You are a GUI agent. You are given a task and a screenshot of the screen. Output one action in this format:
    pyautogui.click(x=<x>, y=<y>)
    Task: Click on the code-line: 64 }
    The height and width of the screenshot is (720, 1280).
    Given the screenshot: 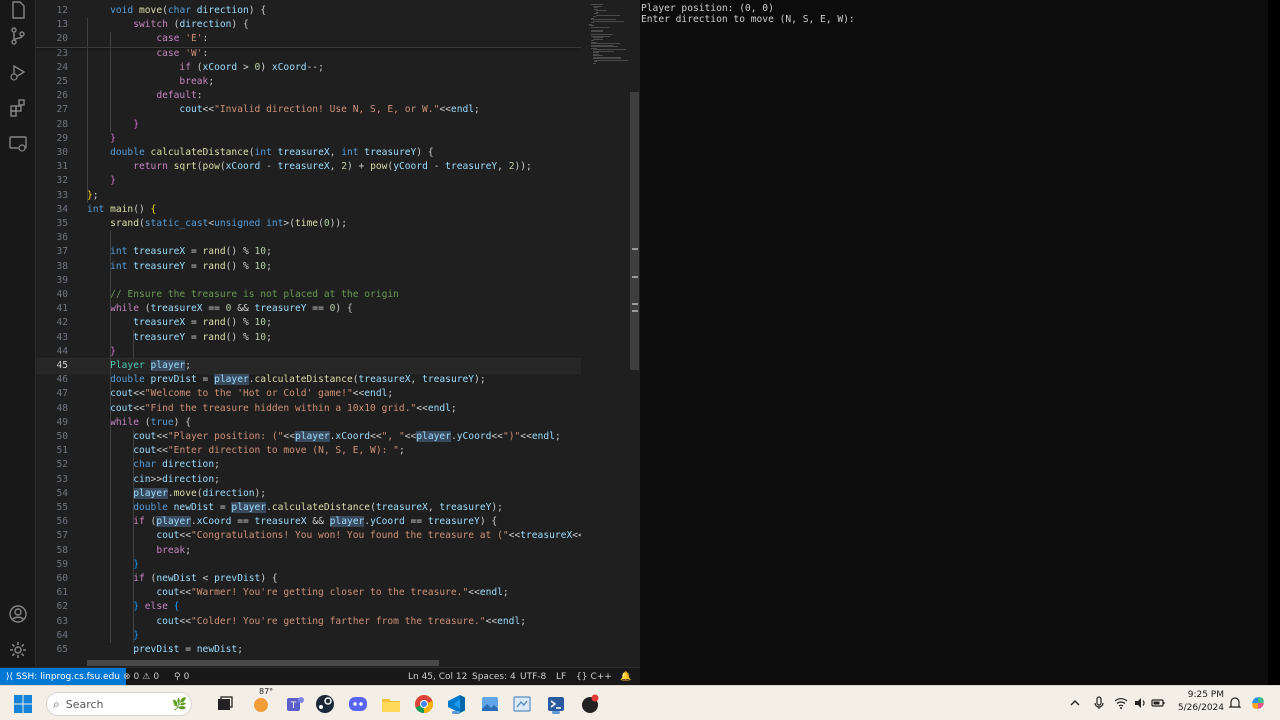 What is the action you would take?
    pyautogui.click(x=308, y=636)
    